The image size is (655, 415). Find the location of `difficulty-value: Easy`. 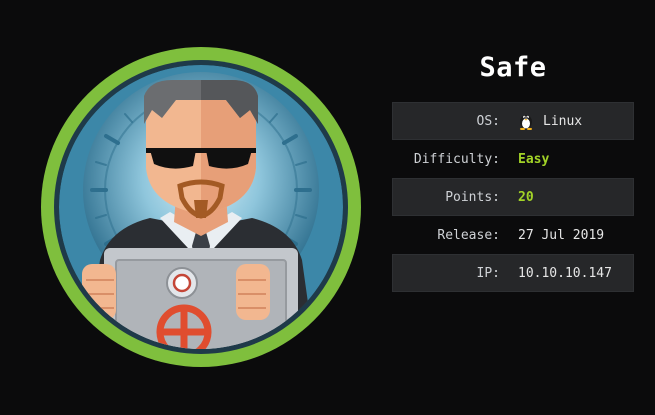

difficulty-value: Easy is located at coordinates (534, 159).